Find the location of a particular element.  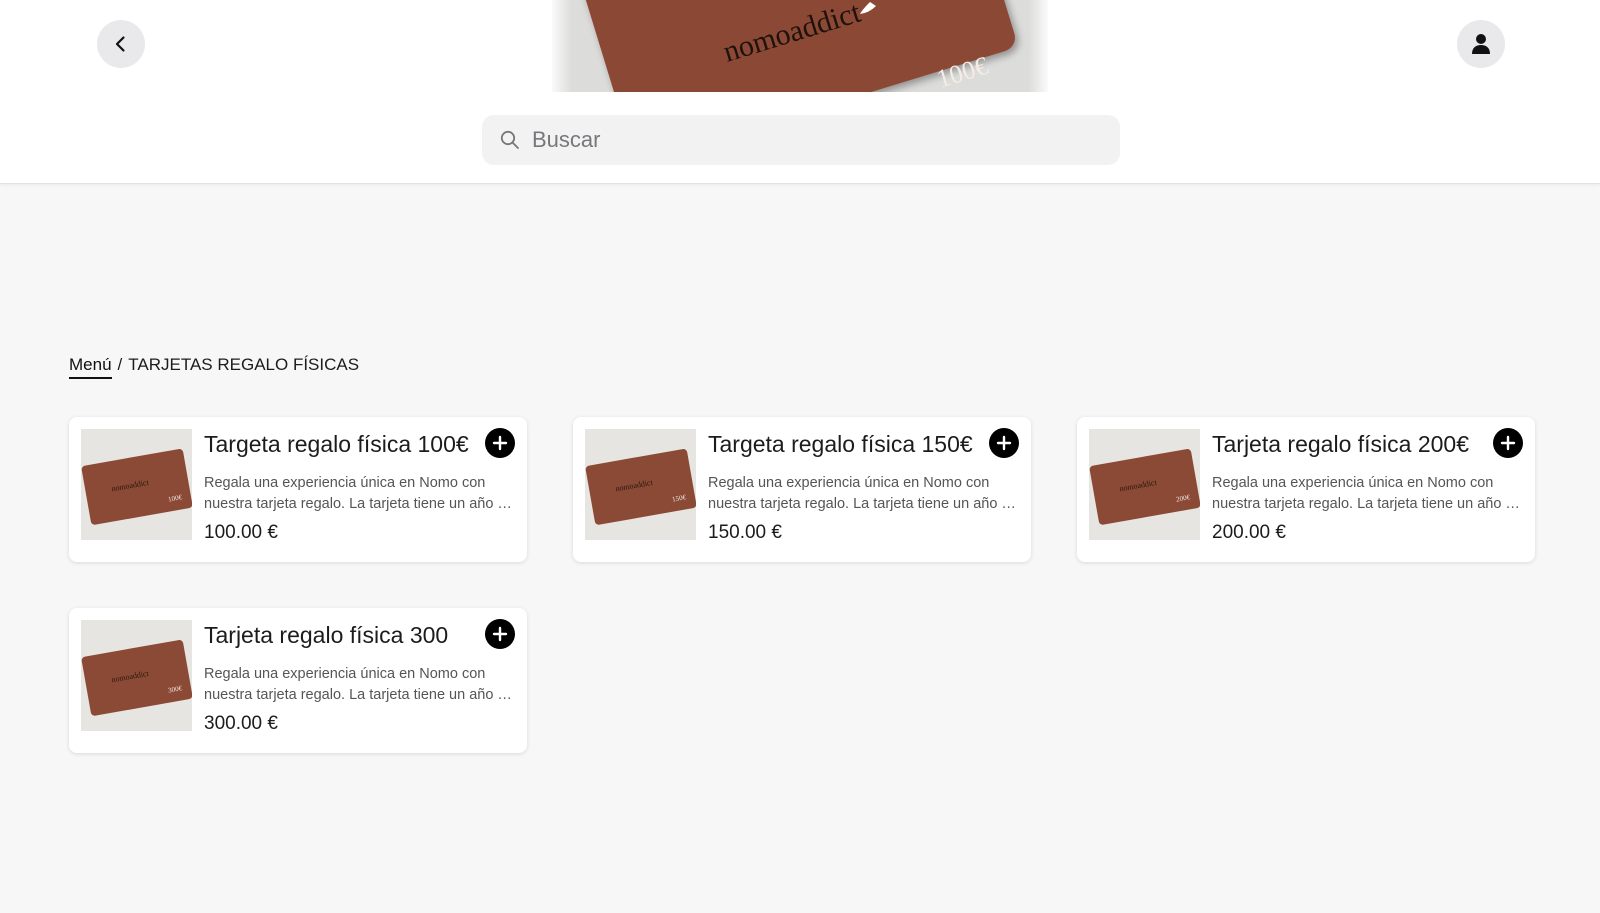

breadcrumb: Menú / TARJETAS REGALO FÍSICAS is located at coordinates (214, 367).